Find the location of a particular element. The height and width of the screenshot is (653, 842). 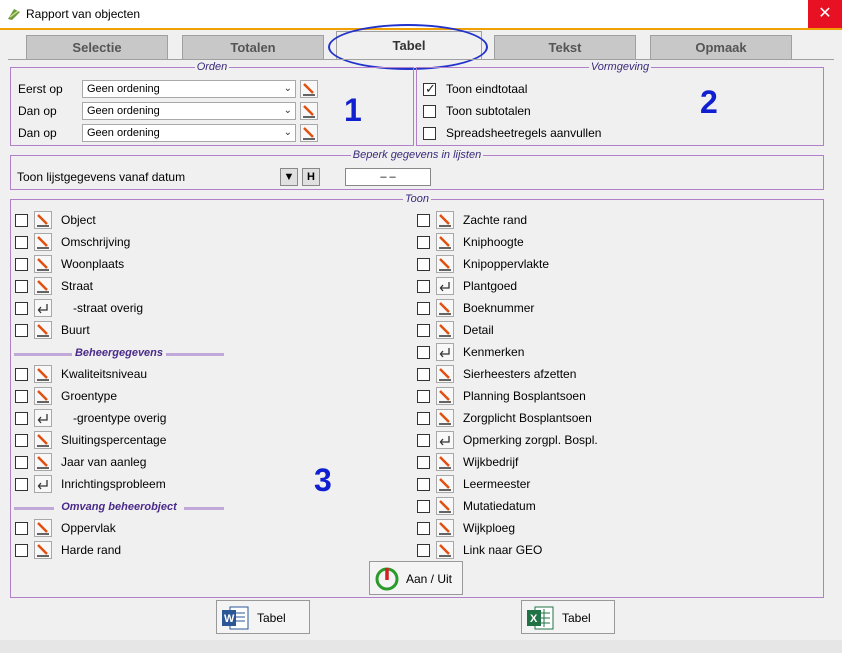

date-down-button: ▼ is located at coordinates (289, 177).